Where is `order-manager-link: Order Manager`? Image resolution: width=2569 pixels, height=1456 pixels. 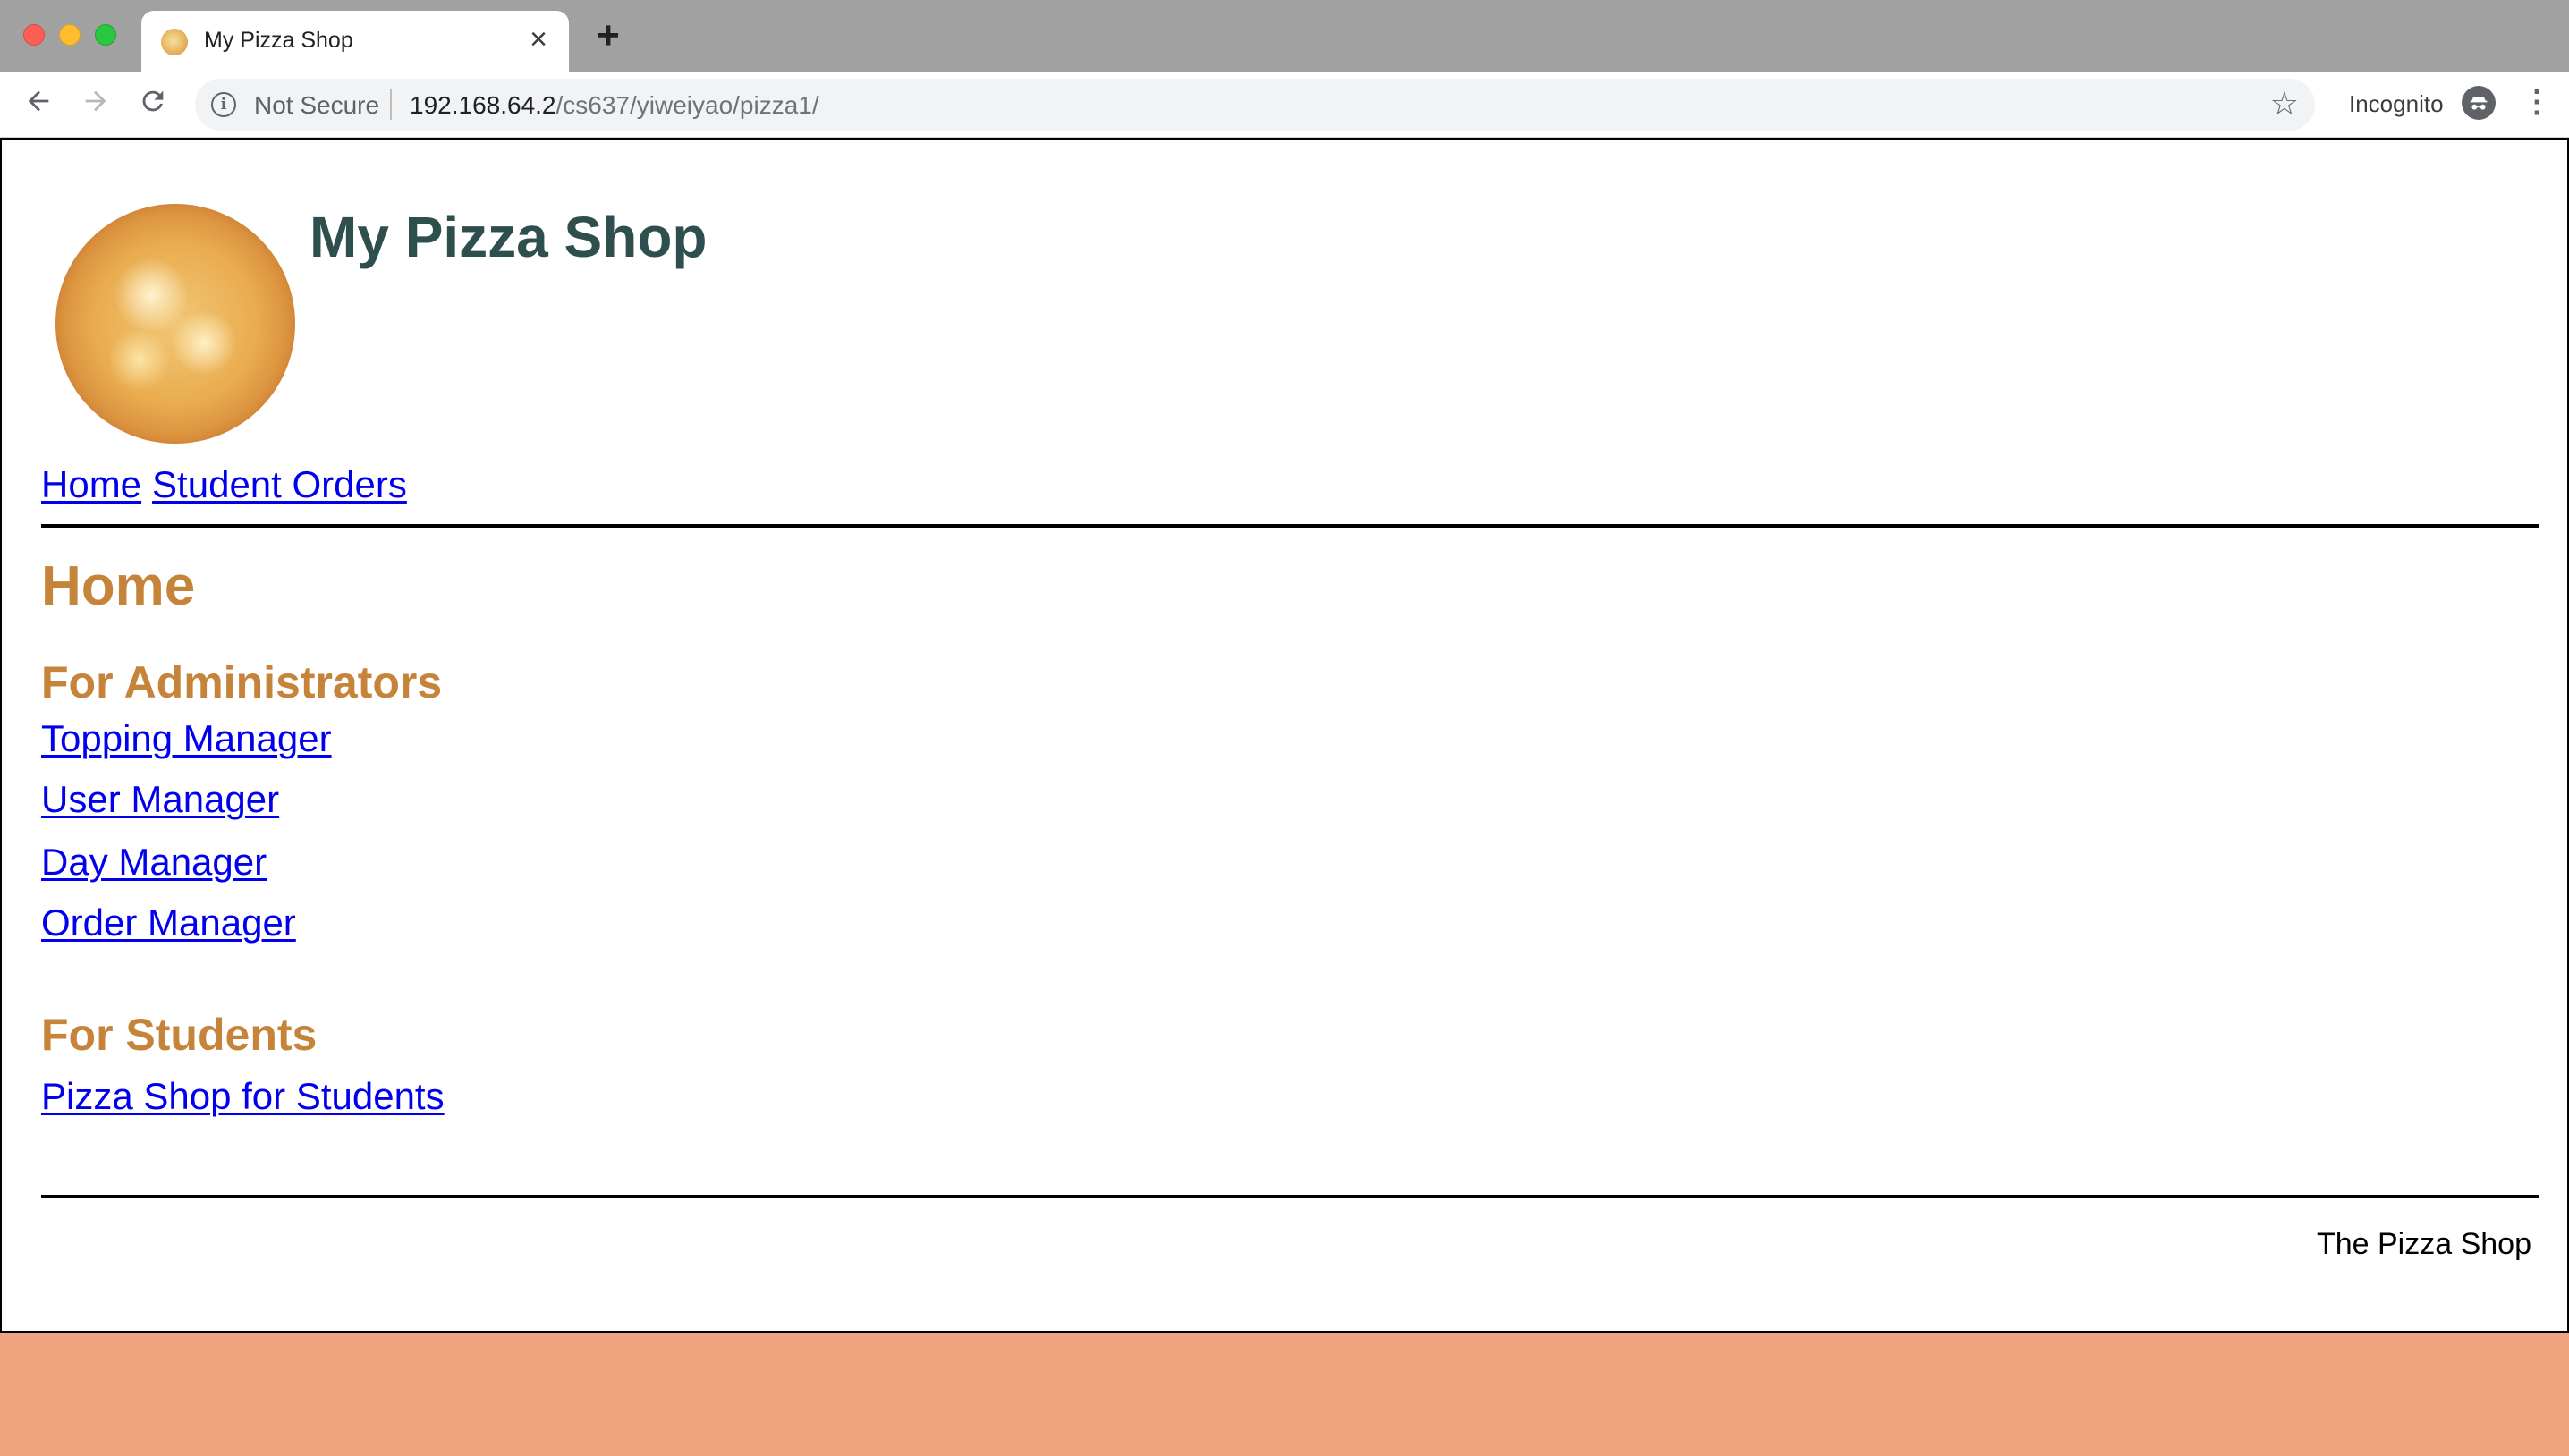 order-manager-link: Order Manager is located at coordinates (169, 923).